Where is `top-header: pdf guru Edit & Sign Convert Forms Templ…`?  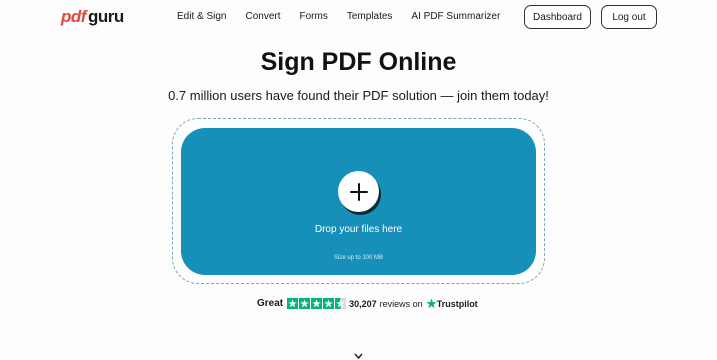
top-header: pdf guru Edit & Sign Convert Forms Templ… is located at coordinates (358, 18).